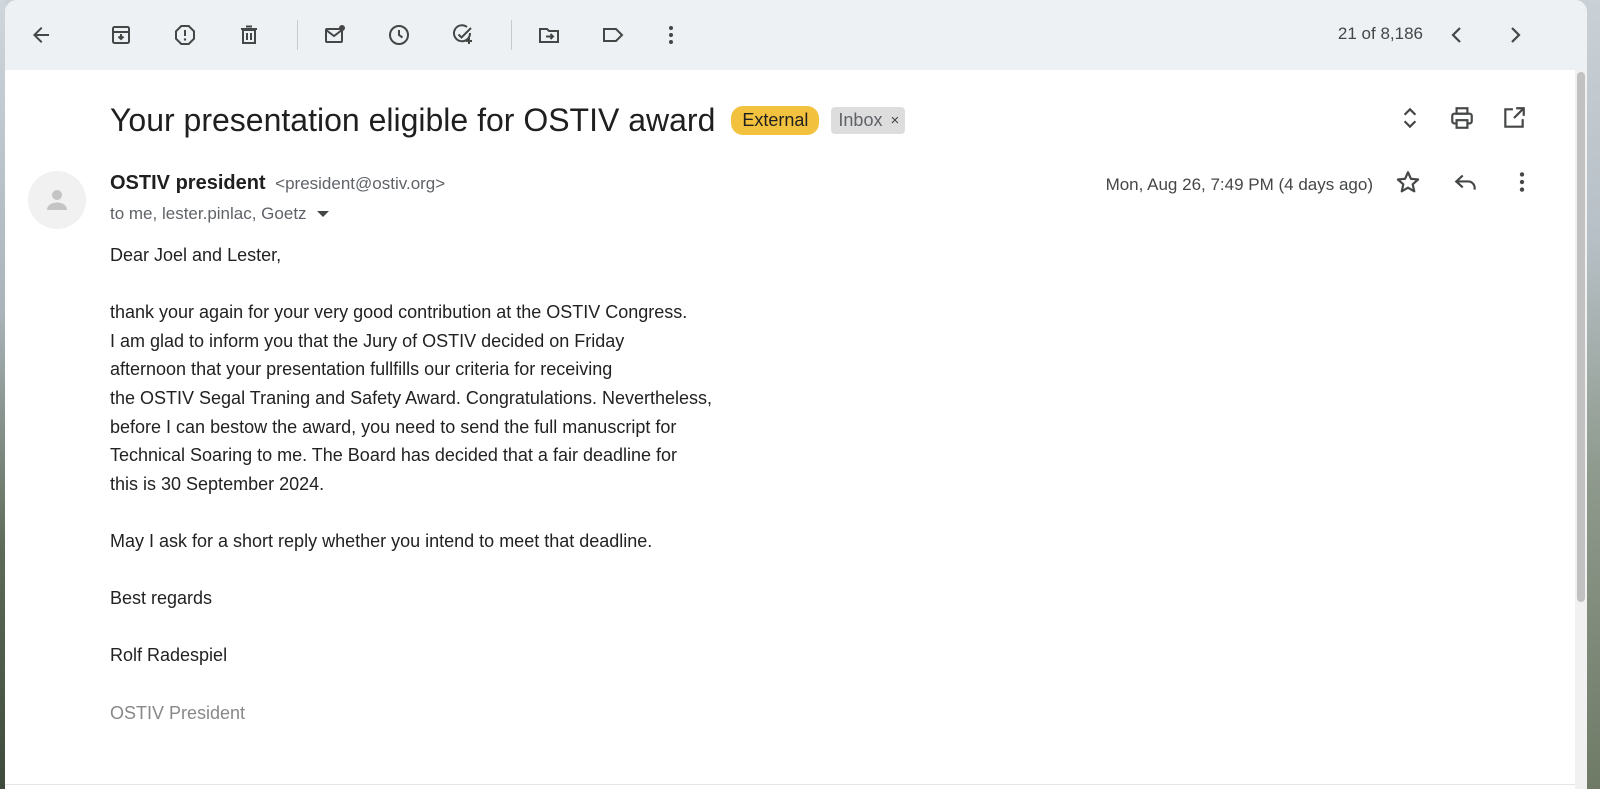 The height and width of the screenshot is (789, 1600). I want to click on older-chevron-right-icon, so click(1515, 35).